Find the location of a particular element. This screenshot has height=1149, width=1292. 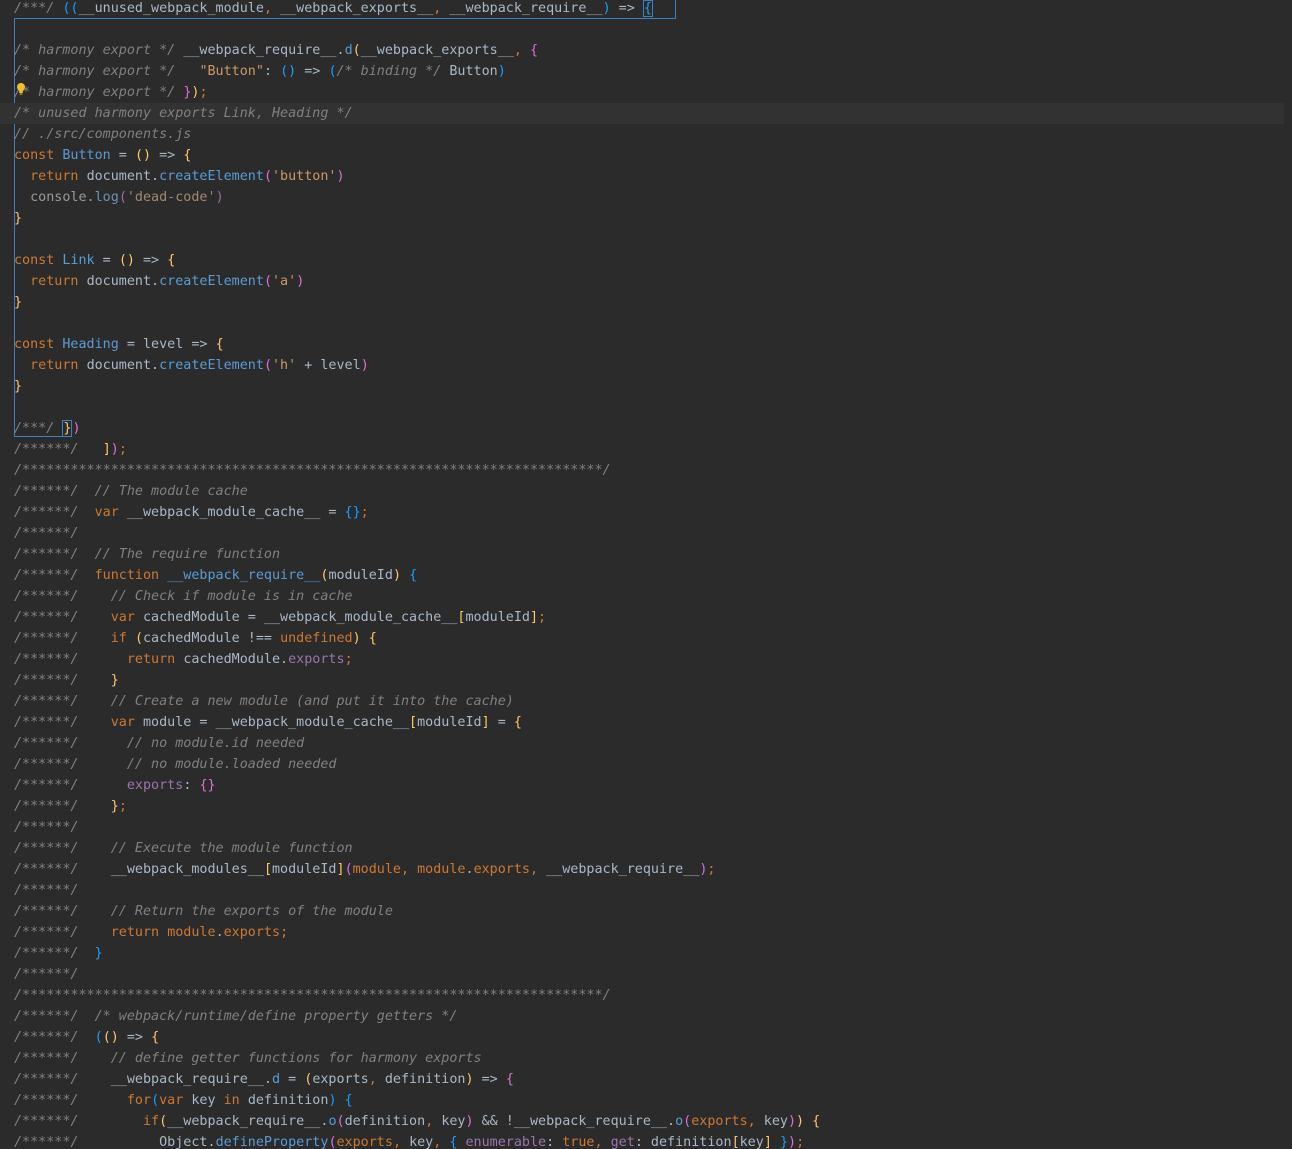

code-line-22: /******/ ]); is located at coordinates (649, 449).